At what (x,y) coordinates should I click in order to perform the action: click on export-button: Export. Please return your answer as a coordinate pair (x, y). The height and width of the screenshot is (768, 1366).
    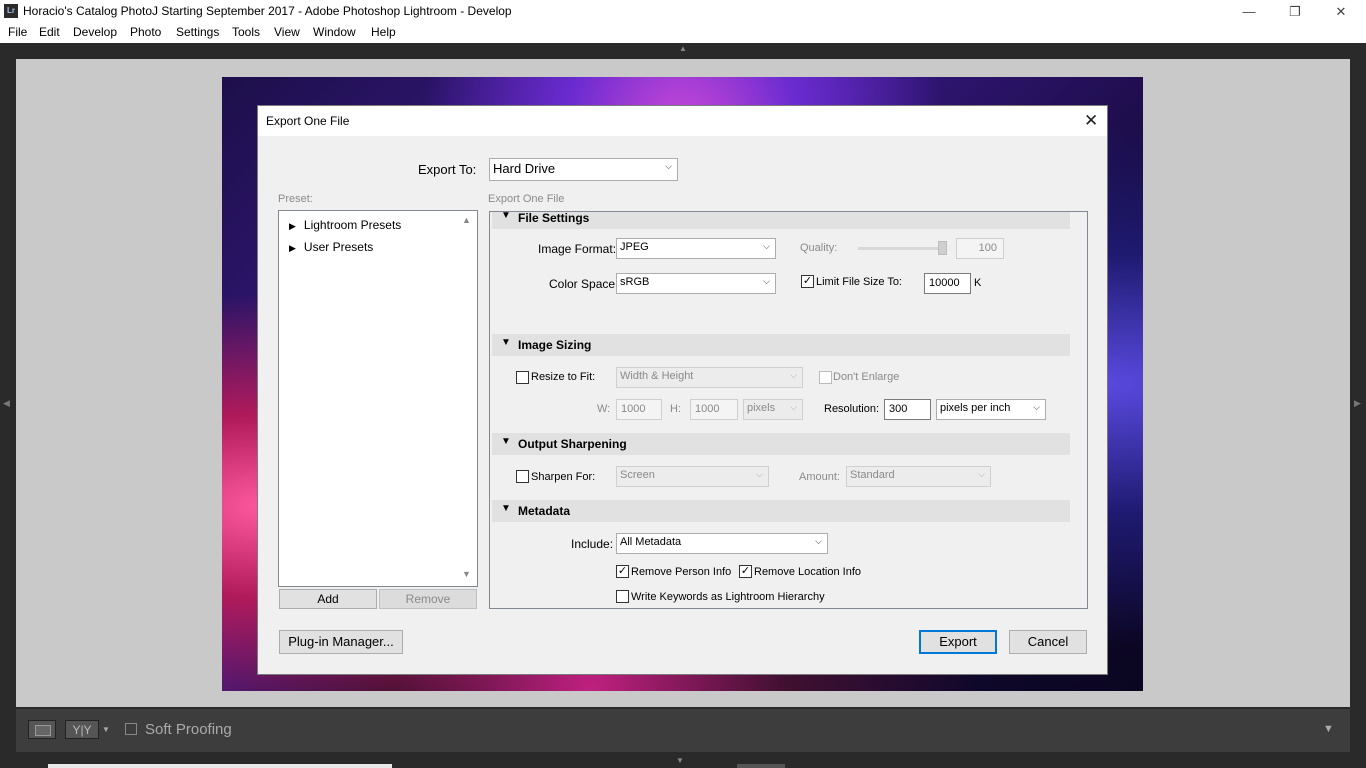
    Looking at the image, I should click on (958, 642).